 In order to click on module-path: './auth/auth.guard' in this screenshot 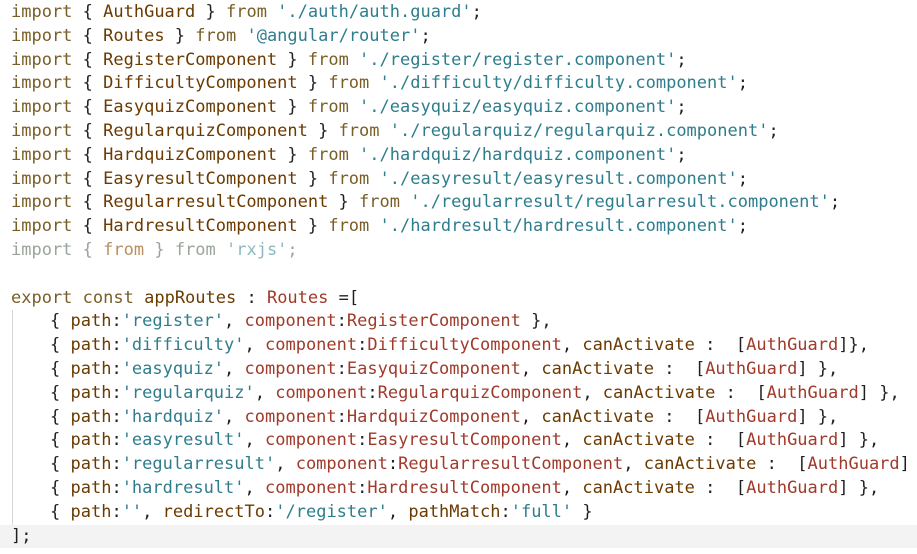, I will do `click(369, 12)`.